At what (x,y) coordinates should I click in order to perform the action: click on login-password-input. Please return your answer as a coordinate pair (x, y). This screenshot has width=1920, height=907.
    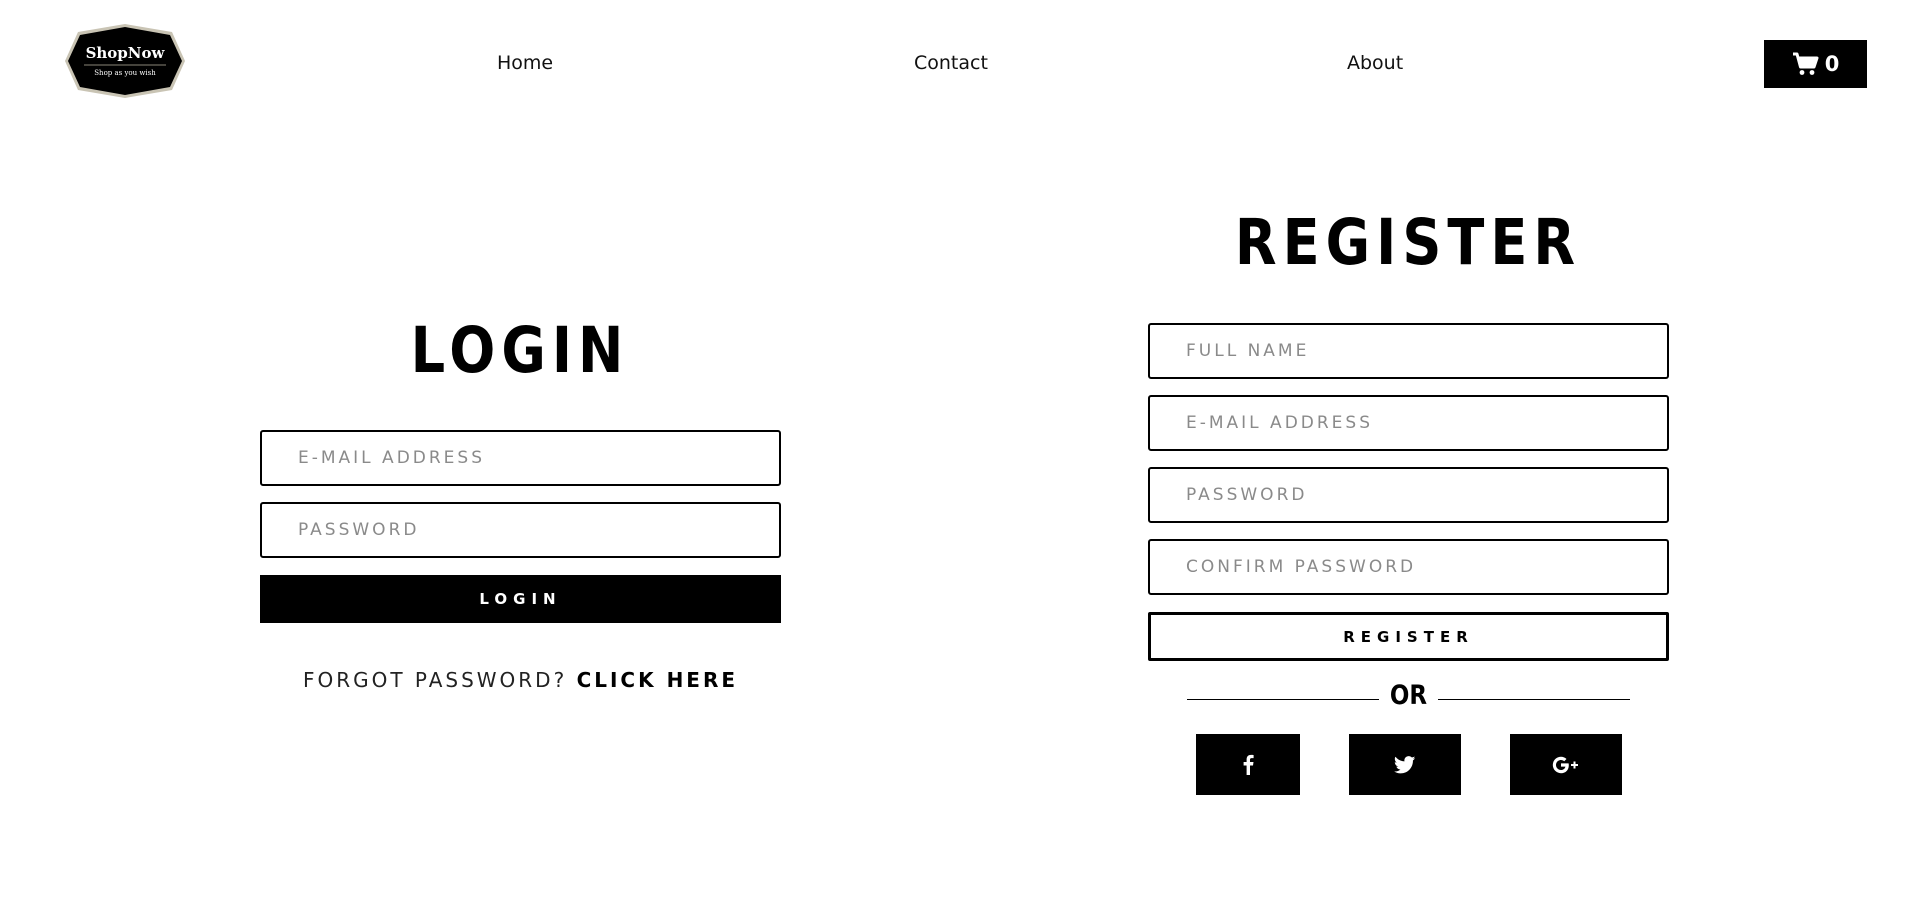
    Looking at the image, I should click on (520, 530).